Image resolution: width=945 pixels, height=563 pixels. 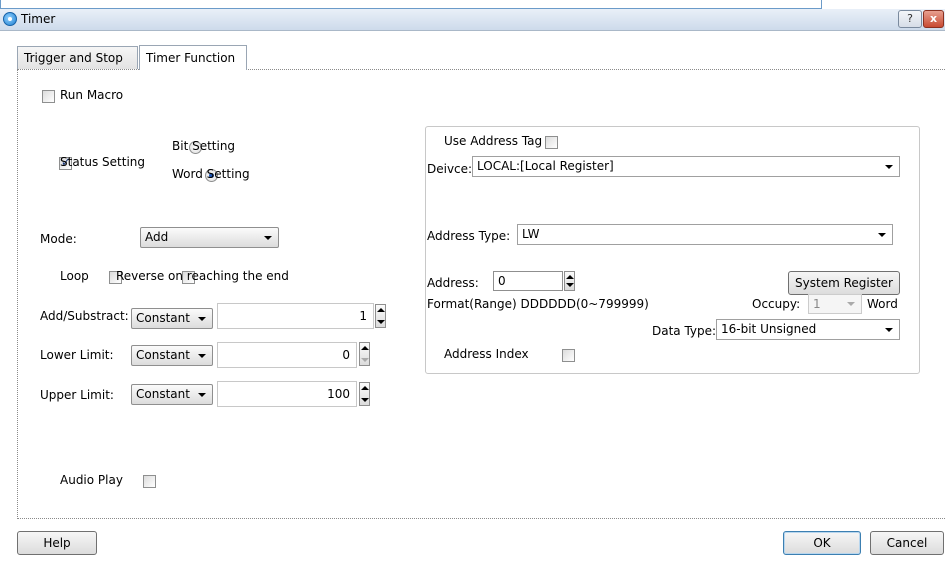 I want to click on occupy-dropdown: 1, so click(x=835, y=304).